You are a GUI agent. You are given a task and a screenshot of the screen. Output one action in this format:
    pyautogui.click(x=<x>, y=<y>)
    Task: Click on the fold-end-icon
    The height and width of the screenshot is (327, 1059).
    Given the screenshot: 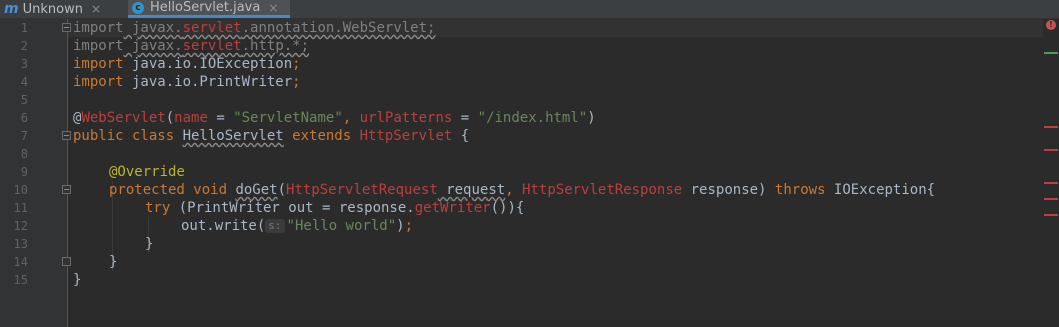 What is the action you would take?
    pyautogui.click(x=66, y=261)
    